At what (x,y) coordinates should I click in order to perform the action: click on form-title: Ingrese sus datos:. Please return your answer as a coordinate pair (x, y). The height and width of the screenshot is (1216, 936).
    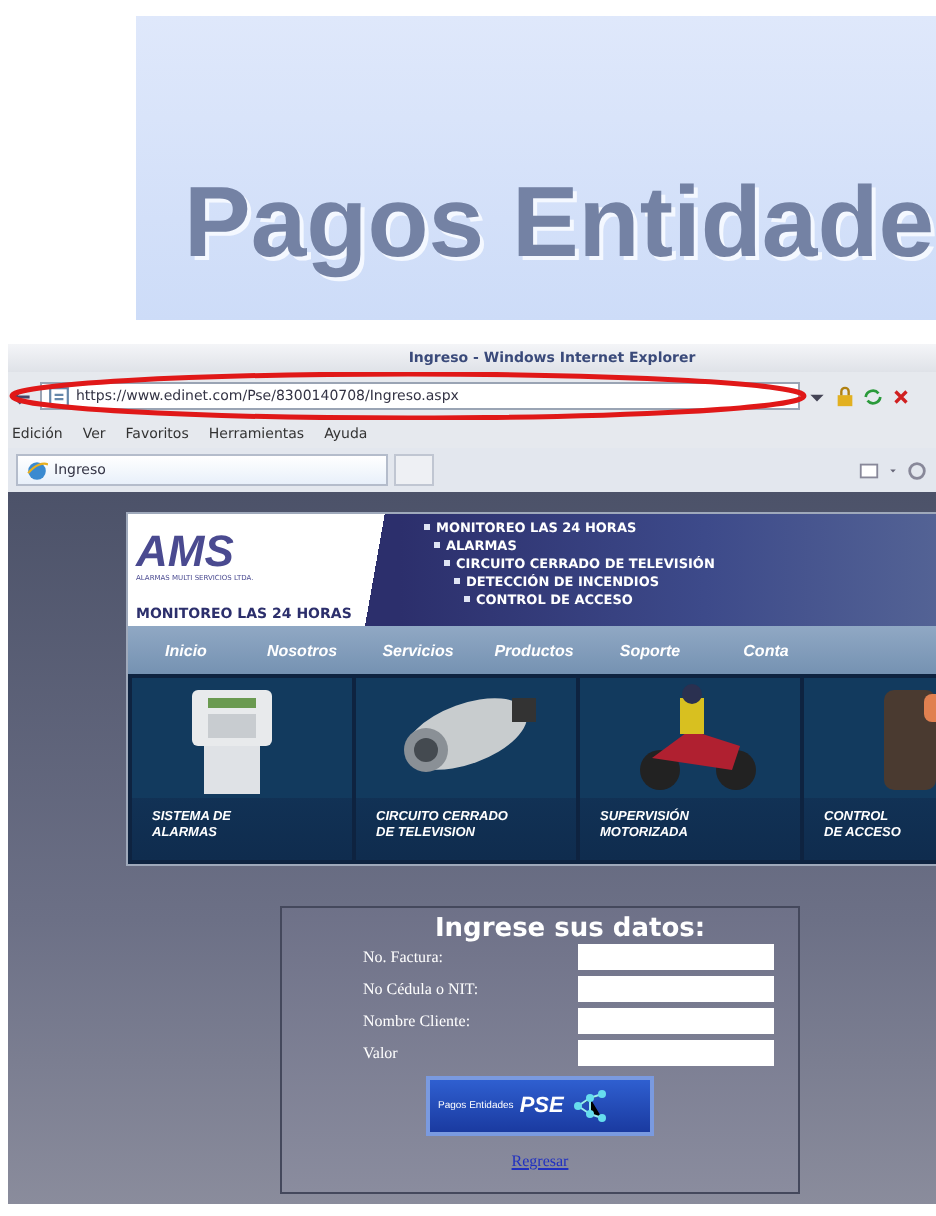
    Looking at the image, I should click on (569, 929).